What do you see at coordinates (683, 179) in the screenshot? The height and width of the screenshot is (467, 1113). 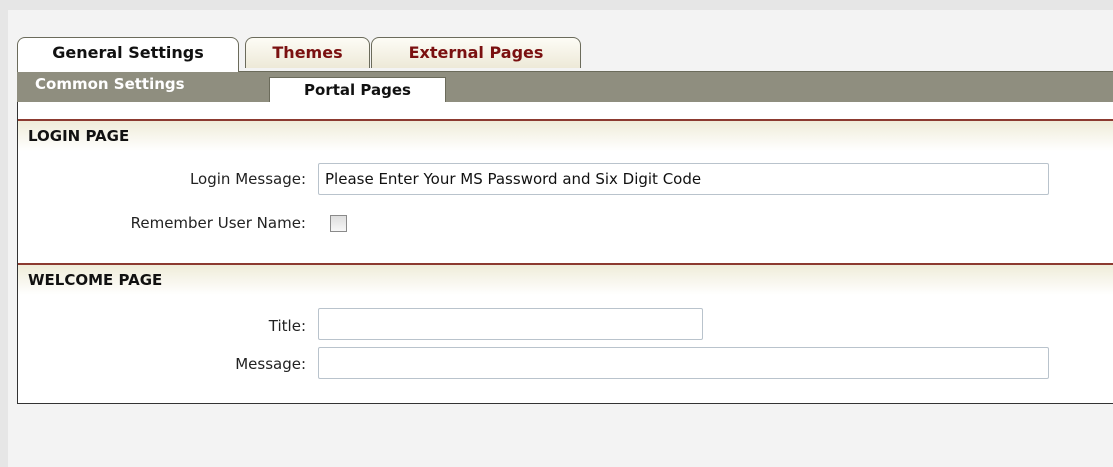 I see `login-message-input` at bounding box center [683, 179].